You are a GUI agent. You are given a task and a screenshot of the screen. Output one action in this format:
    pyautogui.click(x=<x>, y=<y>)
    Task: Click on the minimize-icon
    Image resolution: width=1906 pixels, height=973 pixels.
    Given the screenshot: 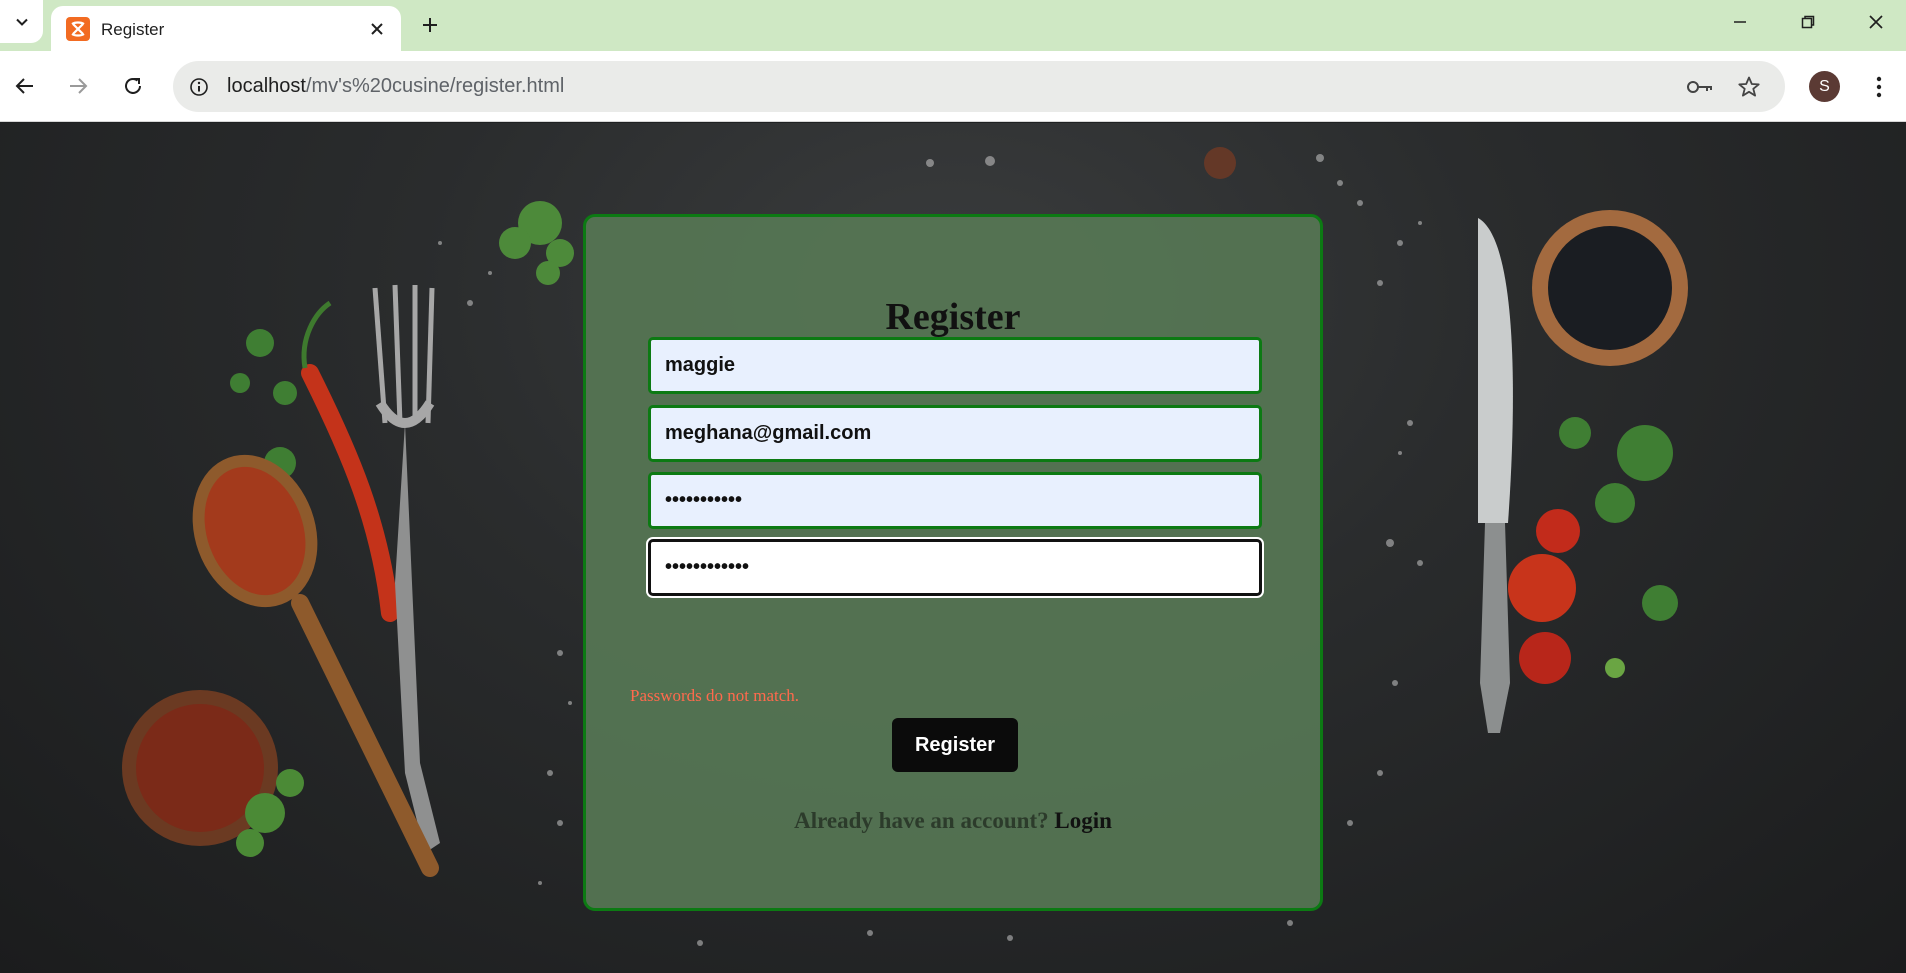 What is the action you would take?
    pyautogui.click(x=1740, y=21)
    